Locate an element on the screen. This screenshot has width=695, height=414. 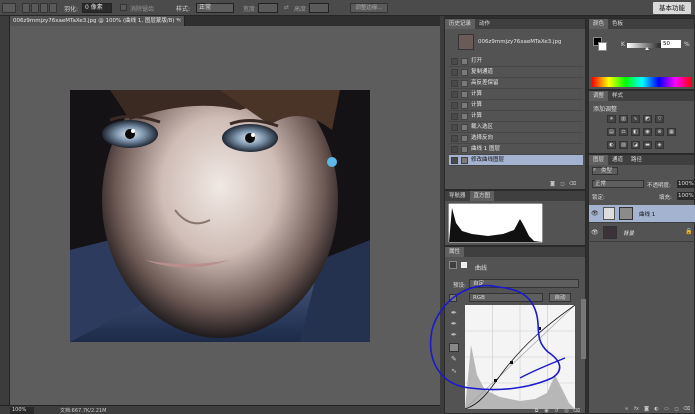
tab-swatches: 色板 is located at coordinates (617, 24).